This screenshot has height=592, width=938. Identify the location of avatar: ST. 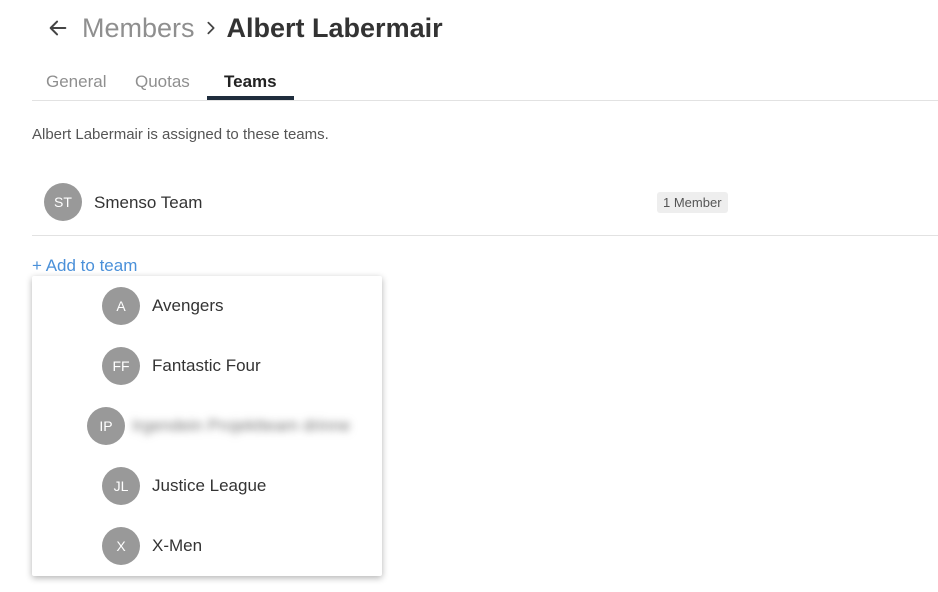
(63, 202).